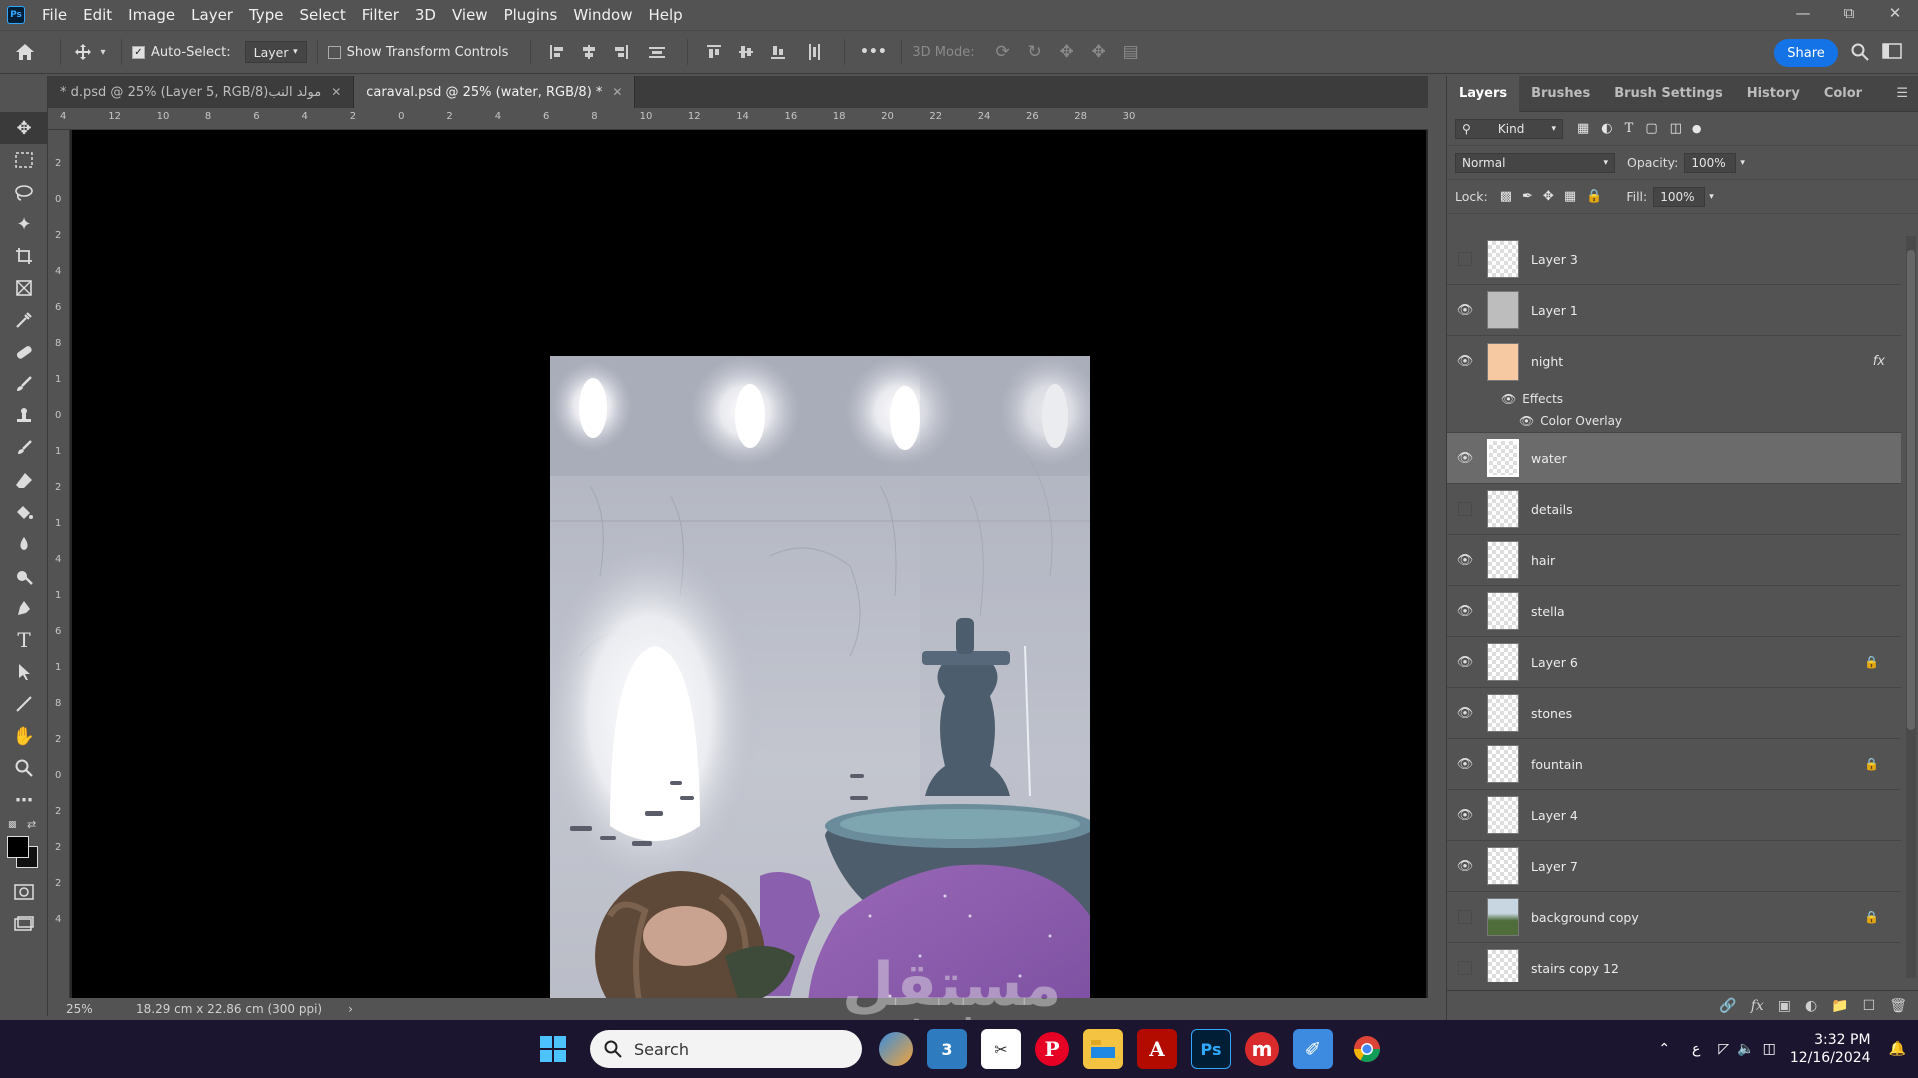 Image resolution: width=1918 pixels, height=1078 pixels. What do you see at coordinates (1674, 815) in the screenshot?
I see `layer-row: 👁 Layer 4` at bounding box center [1674, 815].